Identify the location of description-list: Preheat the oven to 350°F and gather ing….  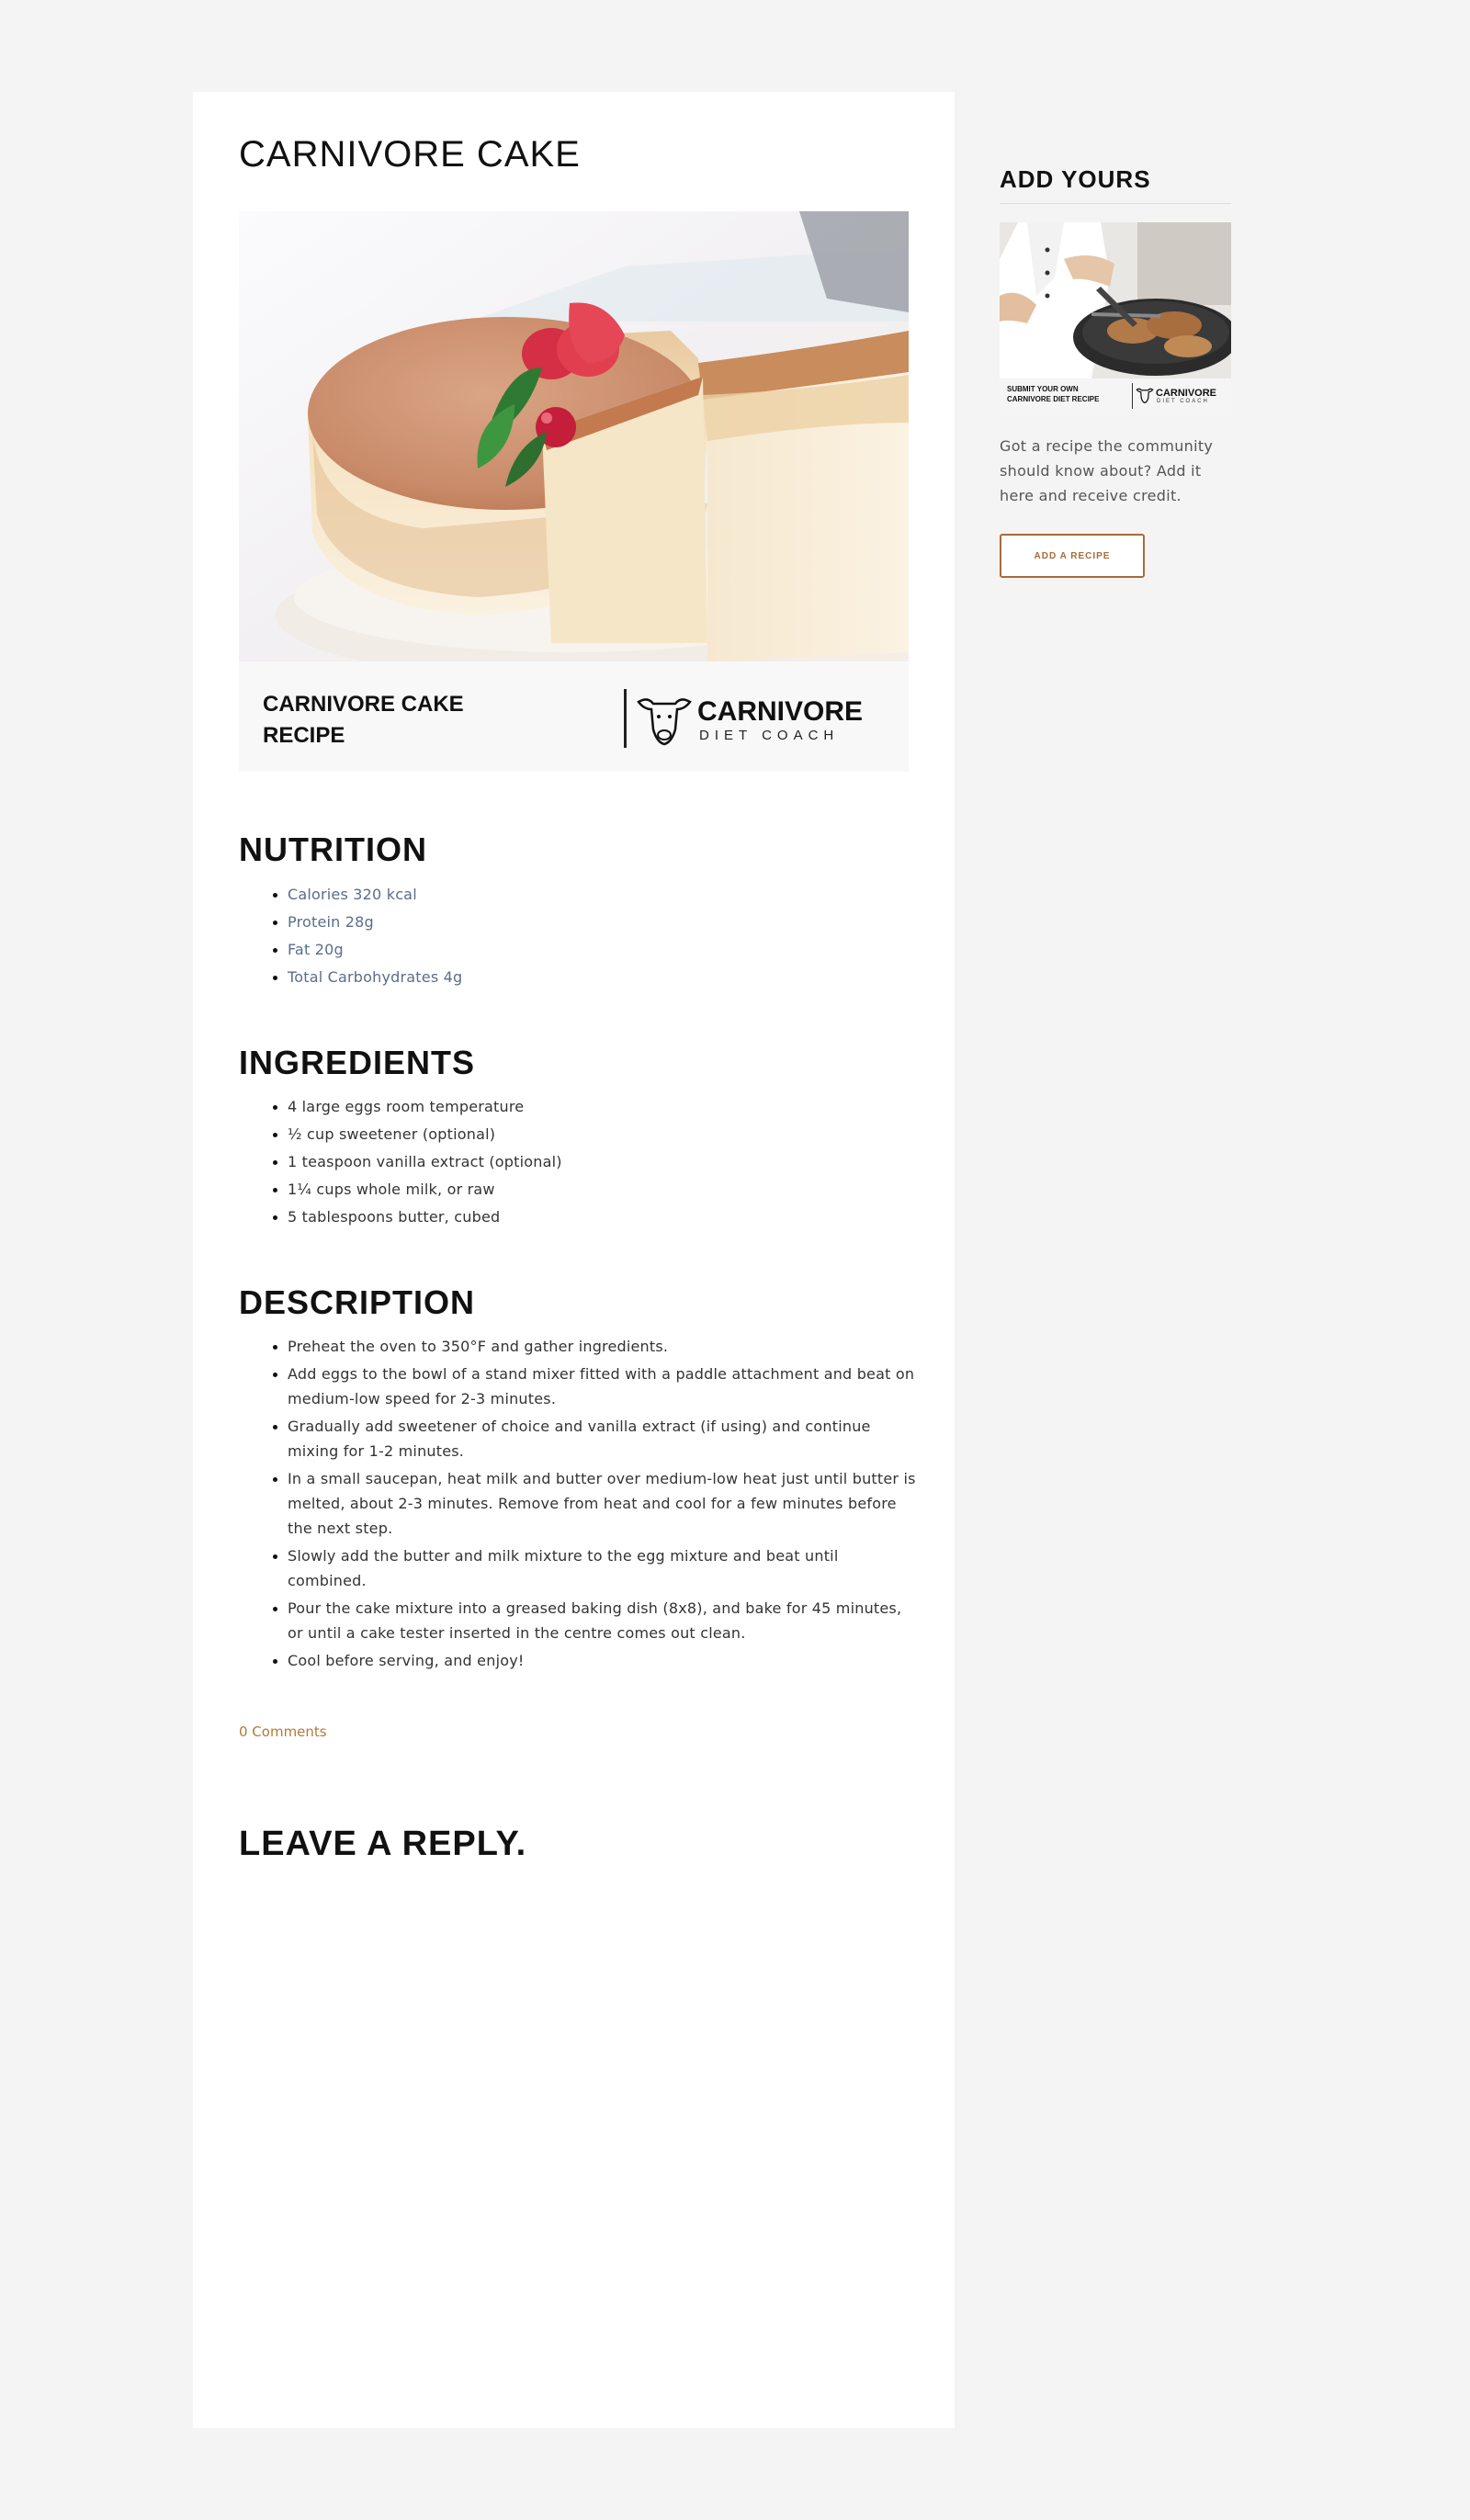
(580, 1505).